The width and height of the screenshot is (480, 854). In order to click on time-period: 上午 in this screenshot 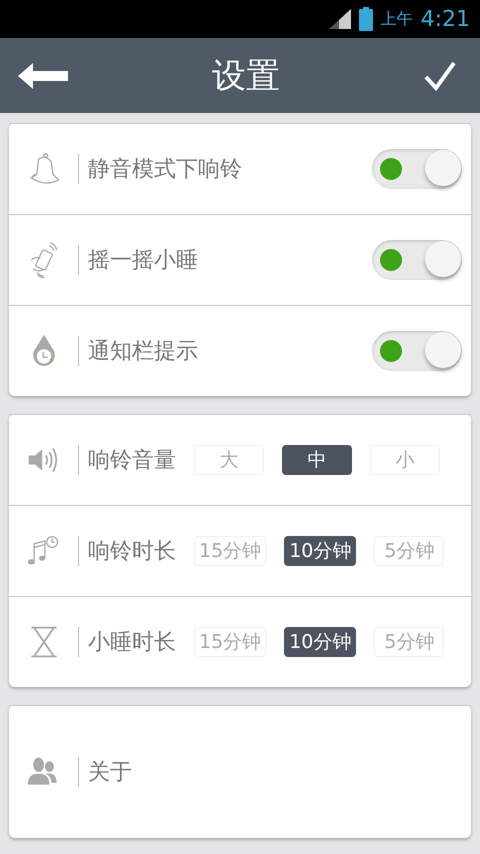, I will do `click(396, 19)`.